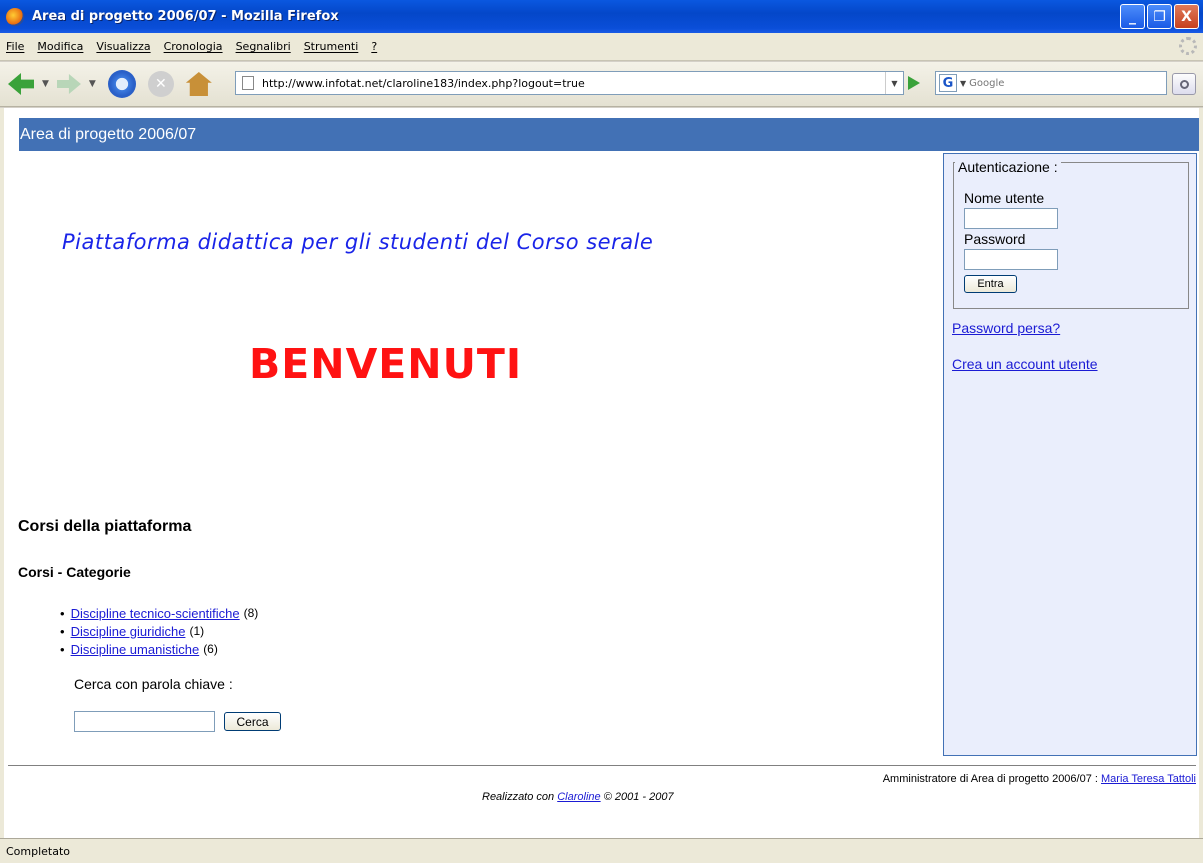 The width and height of the screenshot is (1203, 863). I want to click on credits-prefix: Realizzato con, so click(518, 797).